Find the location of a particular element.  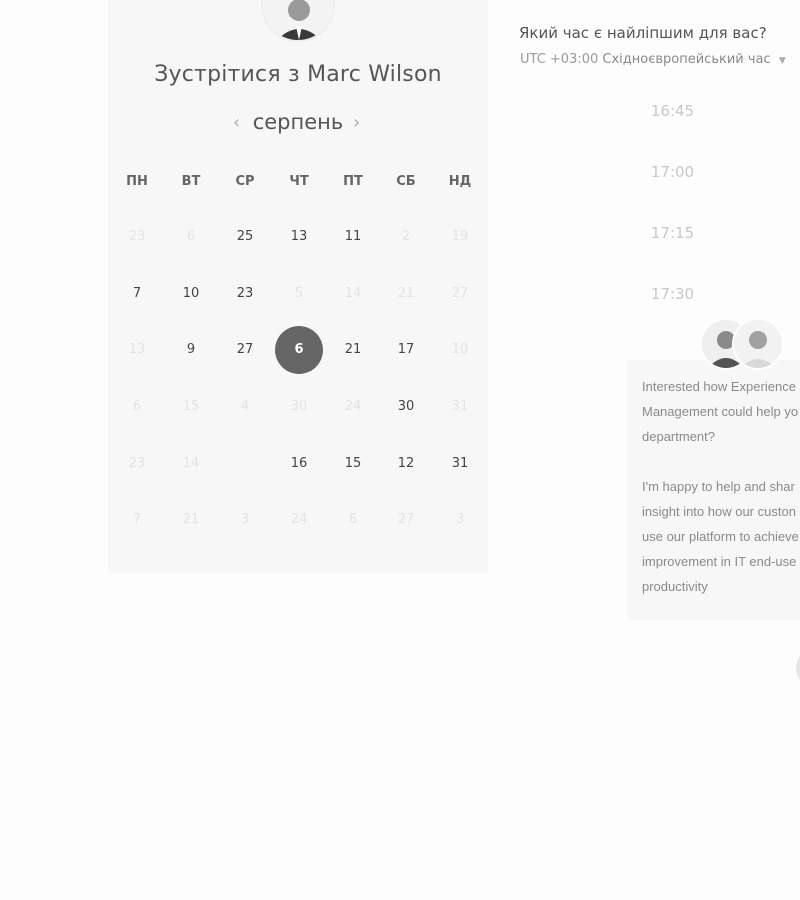

month-navigation: ‹ серпень › is located at coordinates (298, 122).